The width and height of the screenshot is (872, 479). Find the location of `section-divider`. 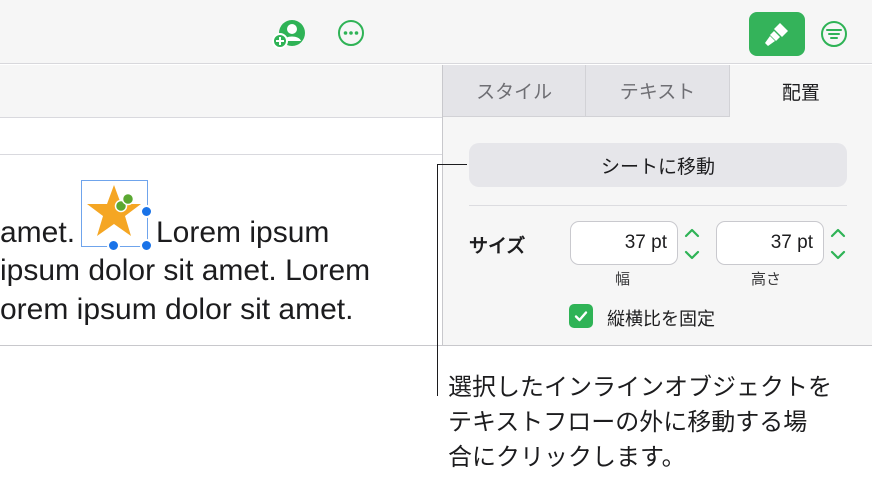

section-divider is located at coordinates (658, 205).